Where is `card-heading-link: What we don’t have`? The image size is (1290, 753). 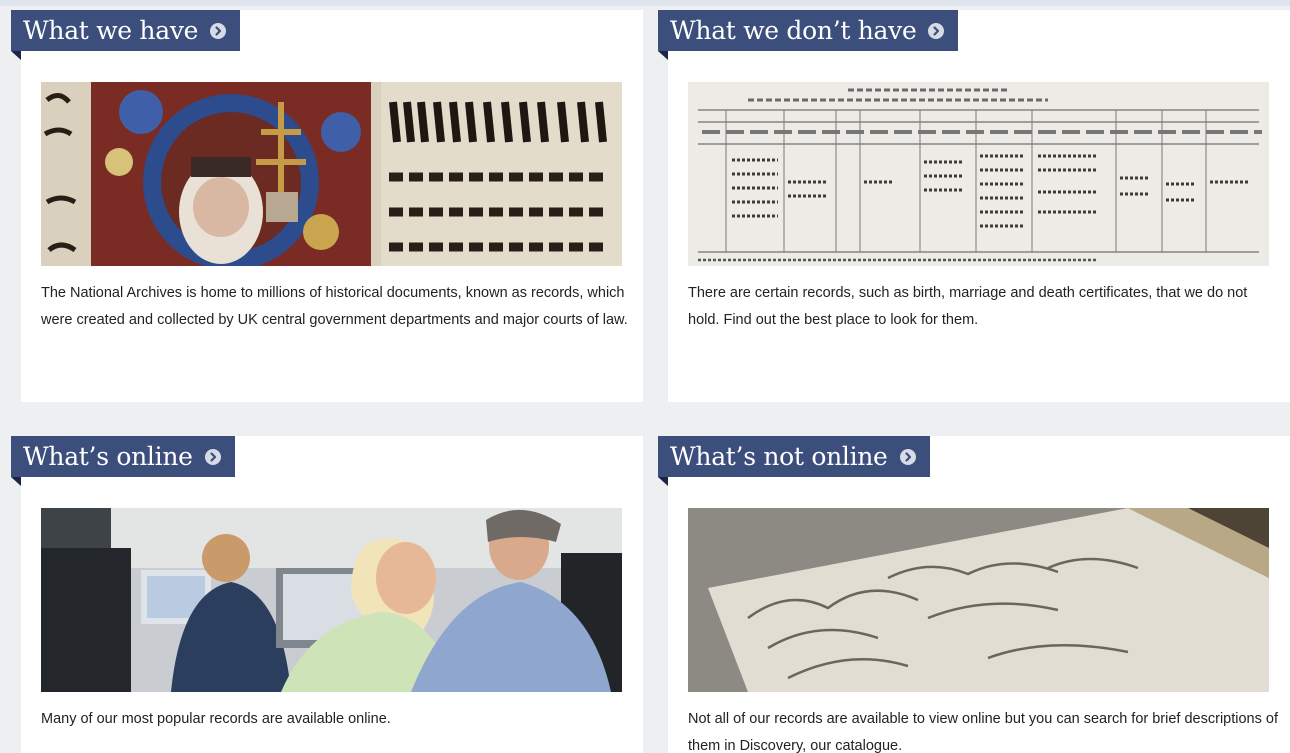 card-heading-link: What we don’t have is located at coordinates (808, 35).